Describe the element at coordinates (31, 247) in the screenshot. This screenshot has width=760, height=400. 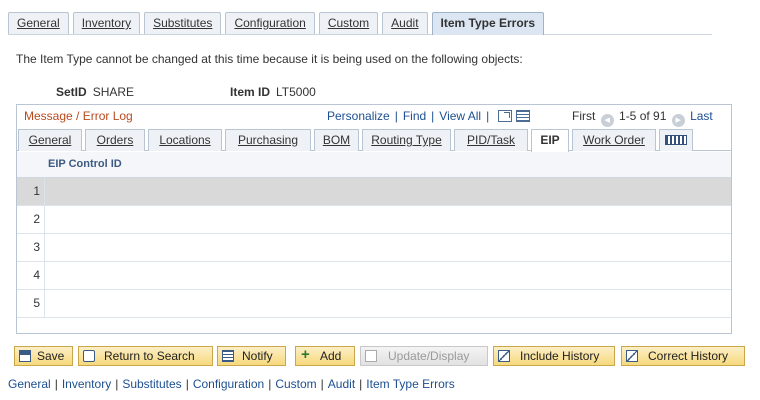
I see `row-number: 3` at that location.